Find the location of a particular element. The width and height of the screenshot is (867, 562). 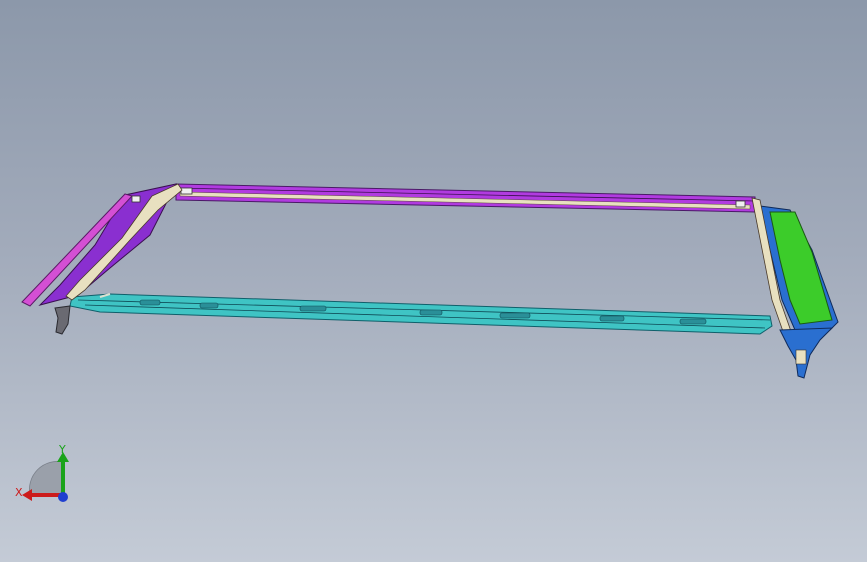

a-pillar-right is located at coordinates (795, 288).